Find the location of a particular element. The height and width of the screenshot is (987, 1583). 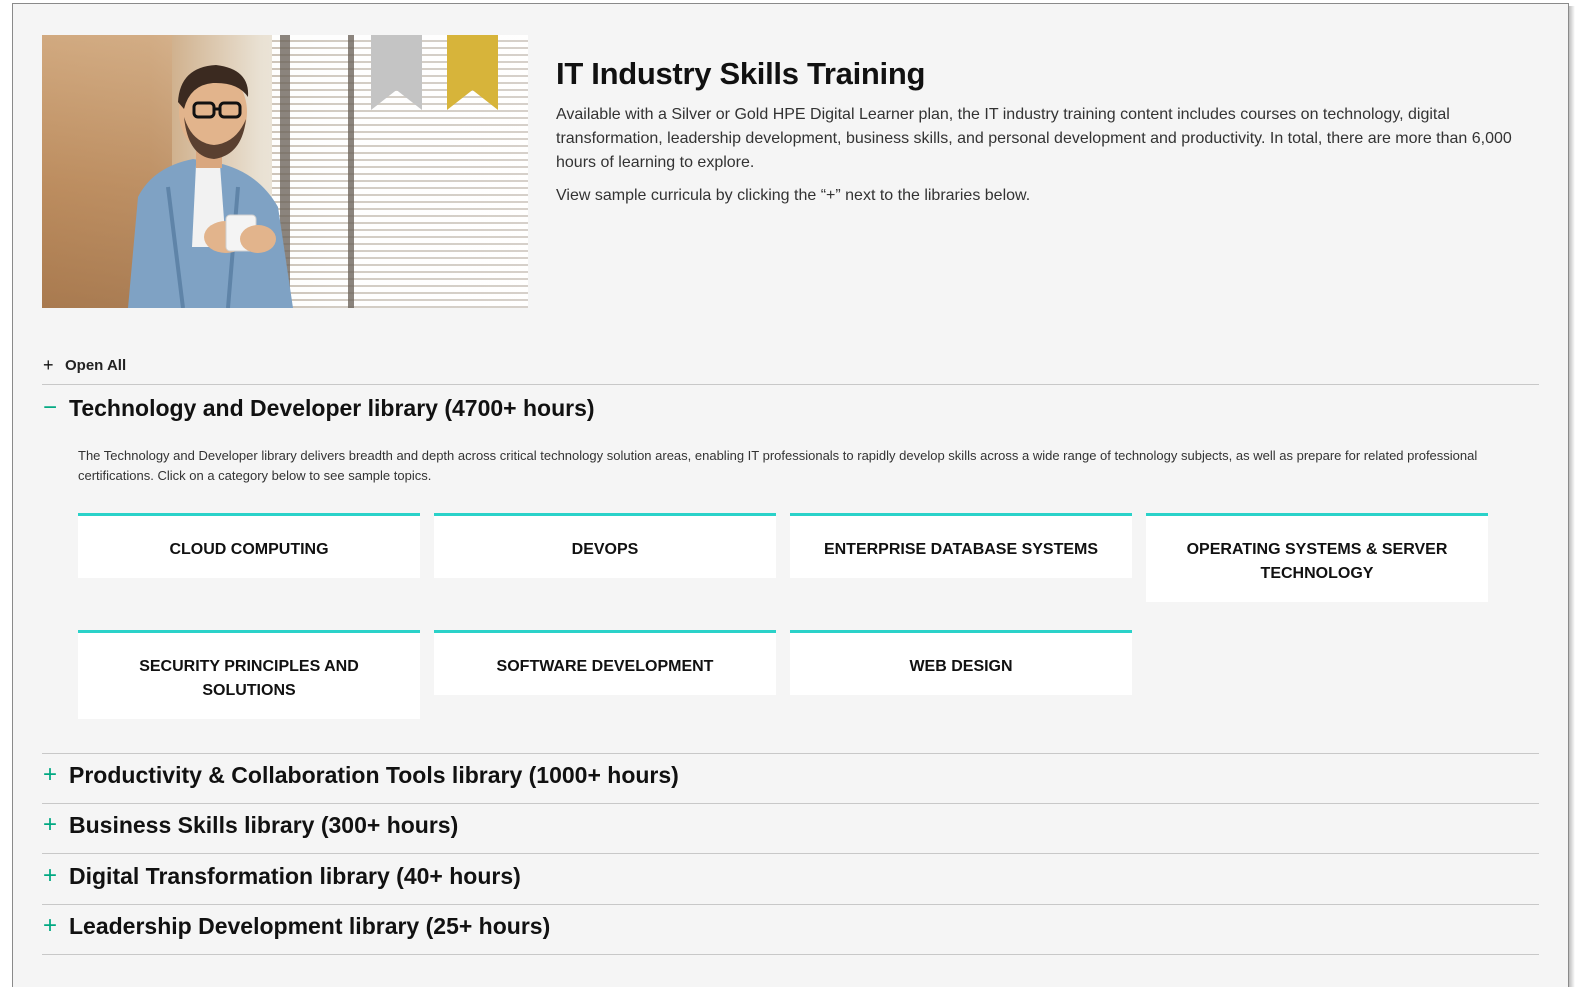

minus-icon: − is located at coordinates (50, 407).